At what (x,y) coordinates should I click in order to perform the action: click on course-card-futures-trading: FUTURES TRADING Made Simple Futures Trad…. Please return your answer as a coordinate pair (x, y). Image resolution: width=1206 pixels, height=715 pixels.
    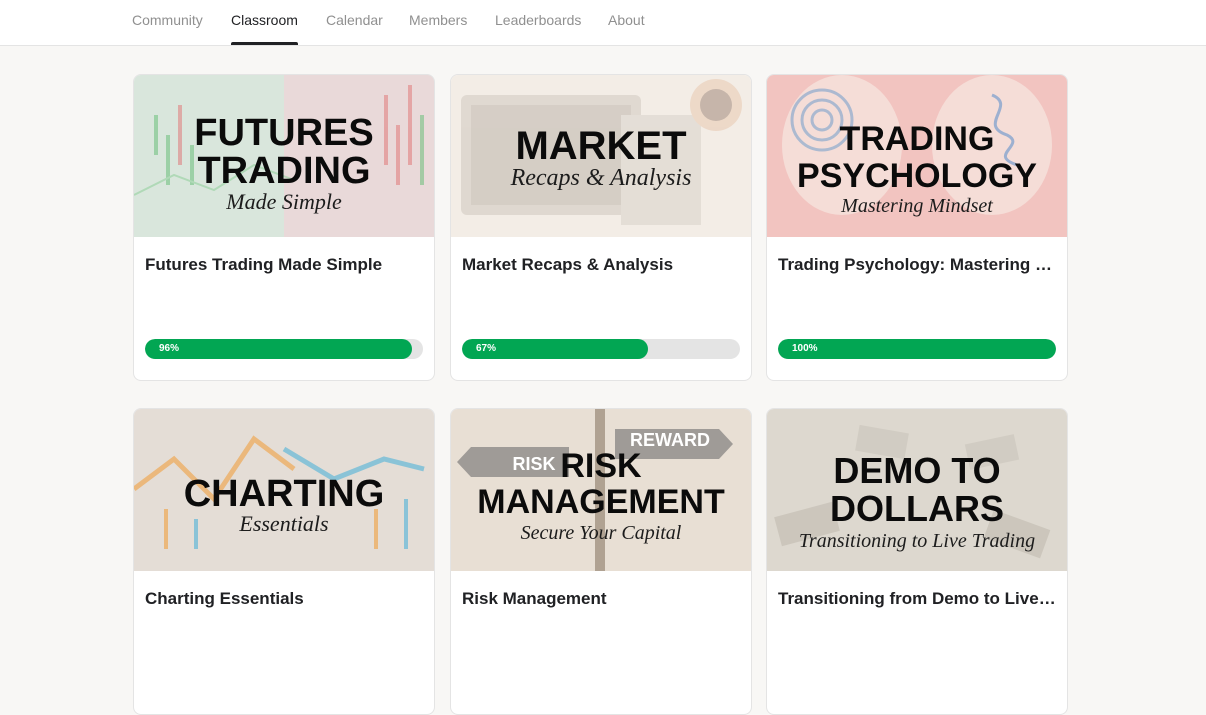
    Looking at the image, I should click on (284, 227).